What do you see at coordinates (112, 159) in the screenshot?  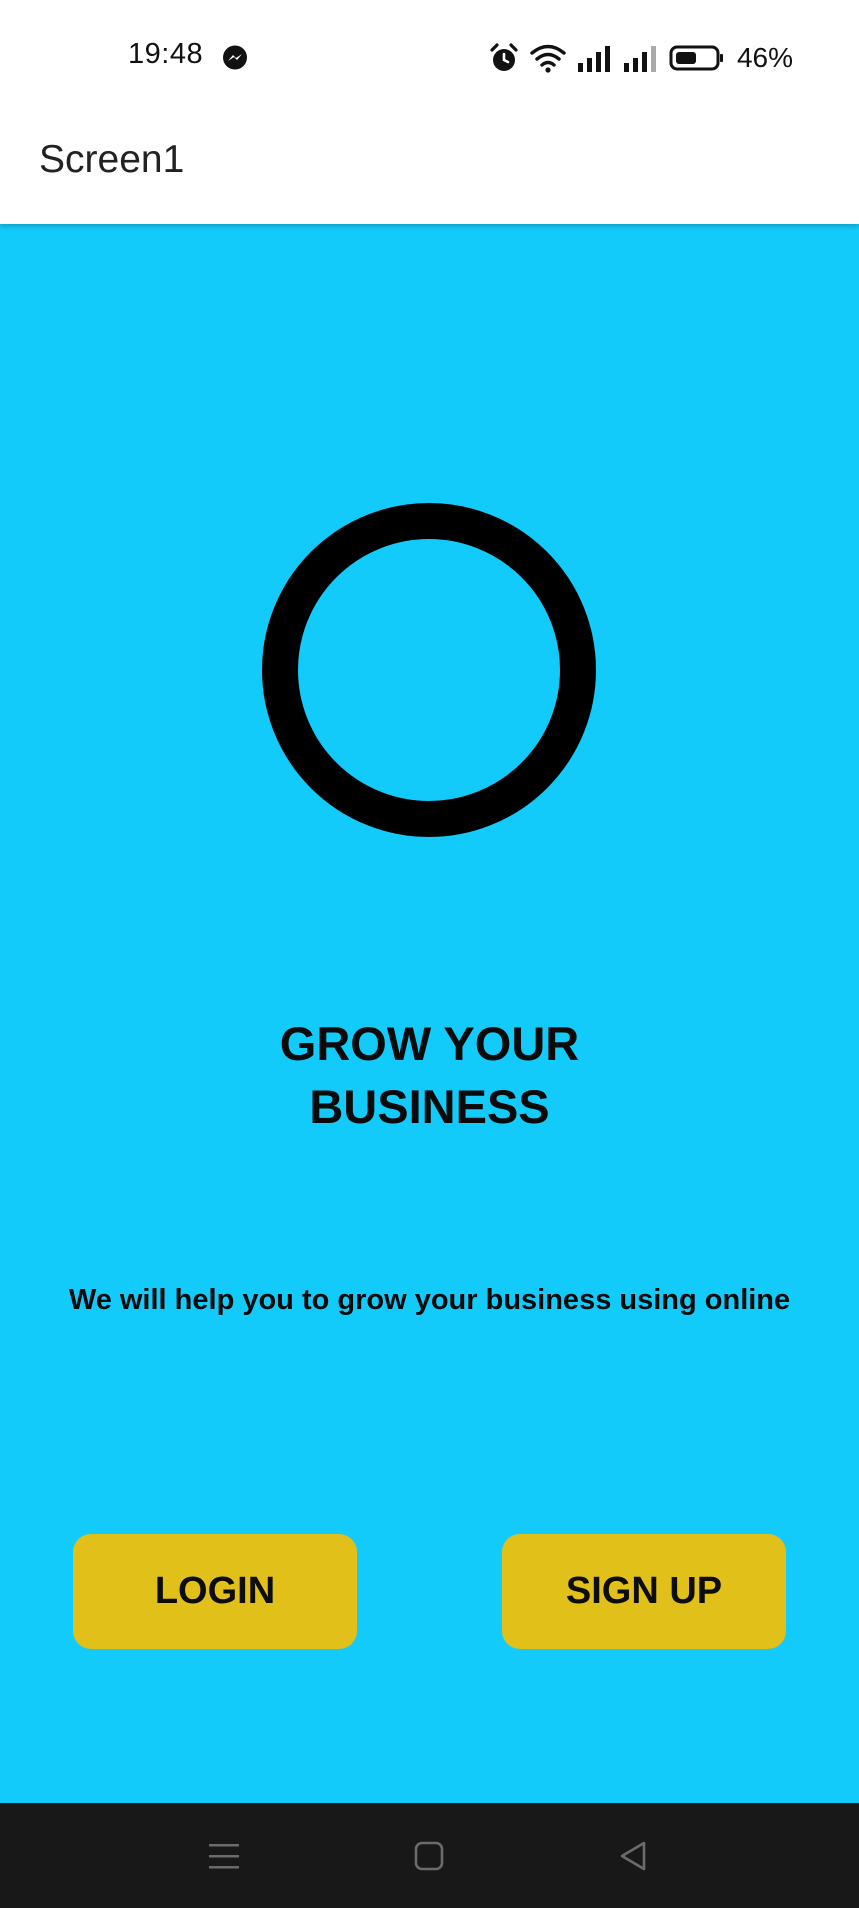 I see `app-title: Screen1` at bounding box center [112, 159].